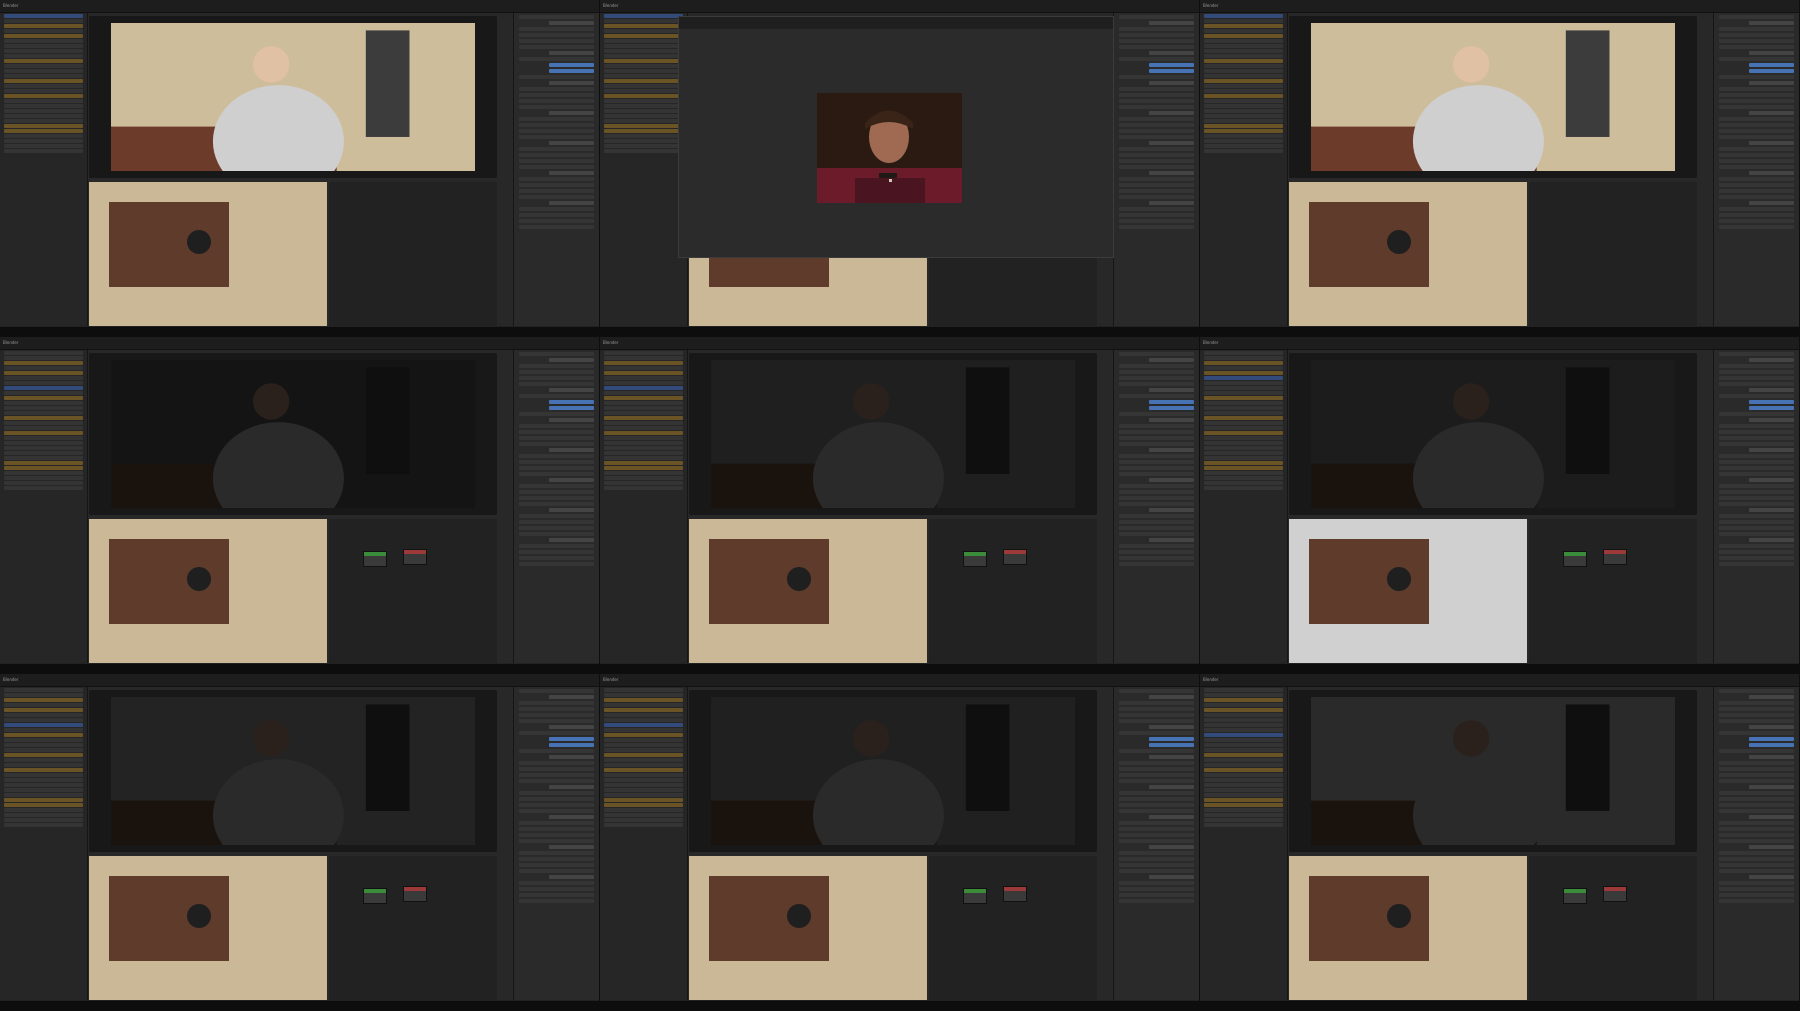 This screenshot has width=1800, height=1011. Describe the element at coordinates (1408, 254) in the screenshot. I see `3d-viewport` at that location.